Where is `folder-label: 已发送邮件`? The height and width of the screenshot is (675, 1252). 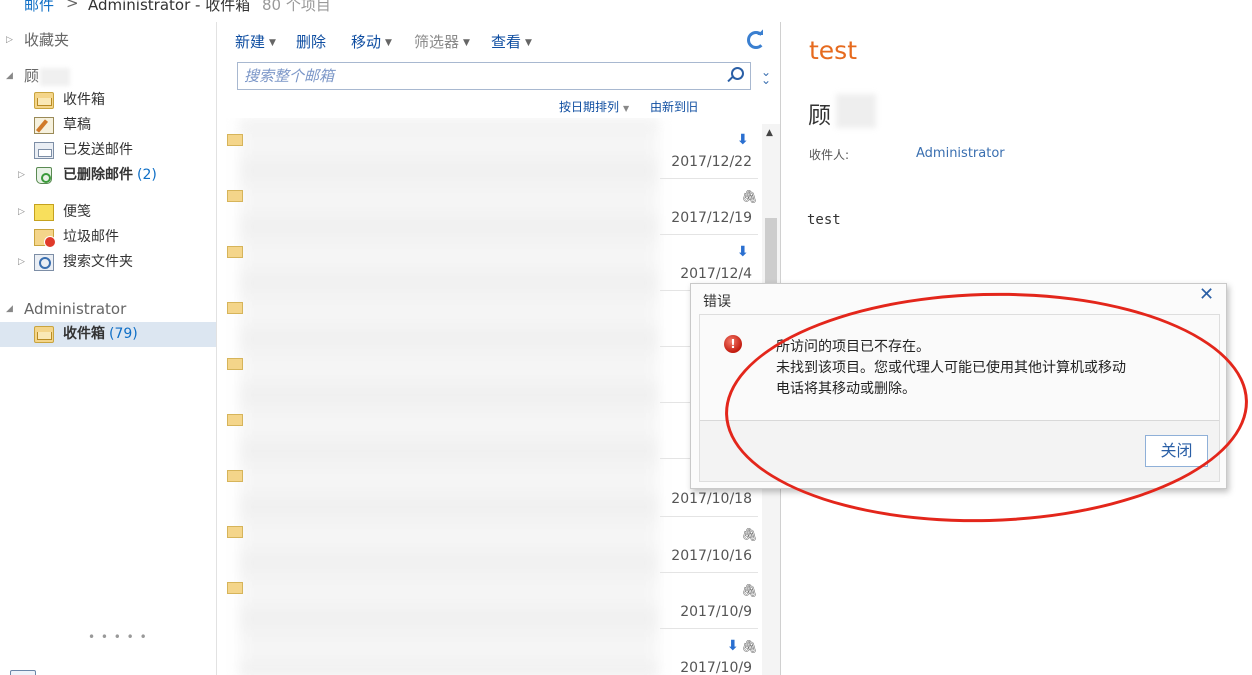
folder-label: 已发送邮件 is located at coordinates (98, 150).